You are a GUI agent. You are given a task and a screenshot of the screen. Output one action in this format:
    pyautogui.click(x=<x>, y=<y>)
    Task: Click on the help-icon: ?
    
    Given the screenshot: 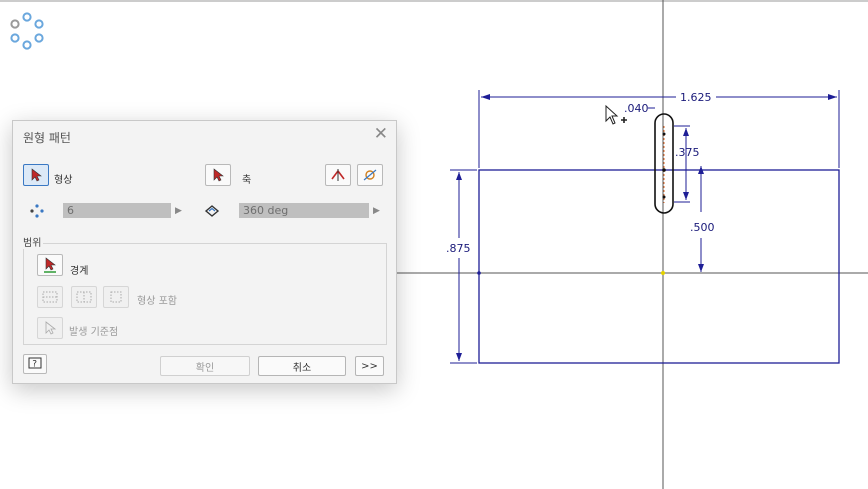 What is the action you would take?
    pyautogui.click(x=35, y=363)
    